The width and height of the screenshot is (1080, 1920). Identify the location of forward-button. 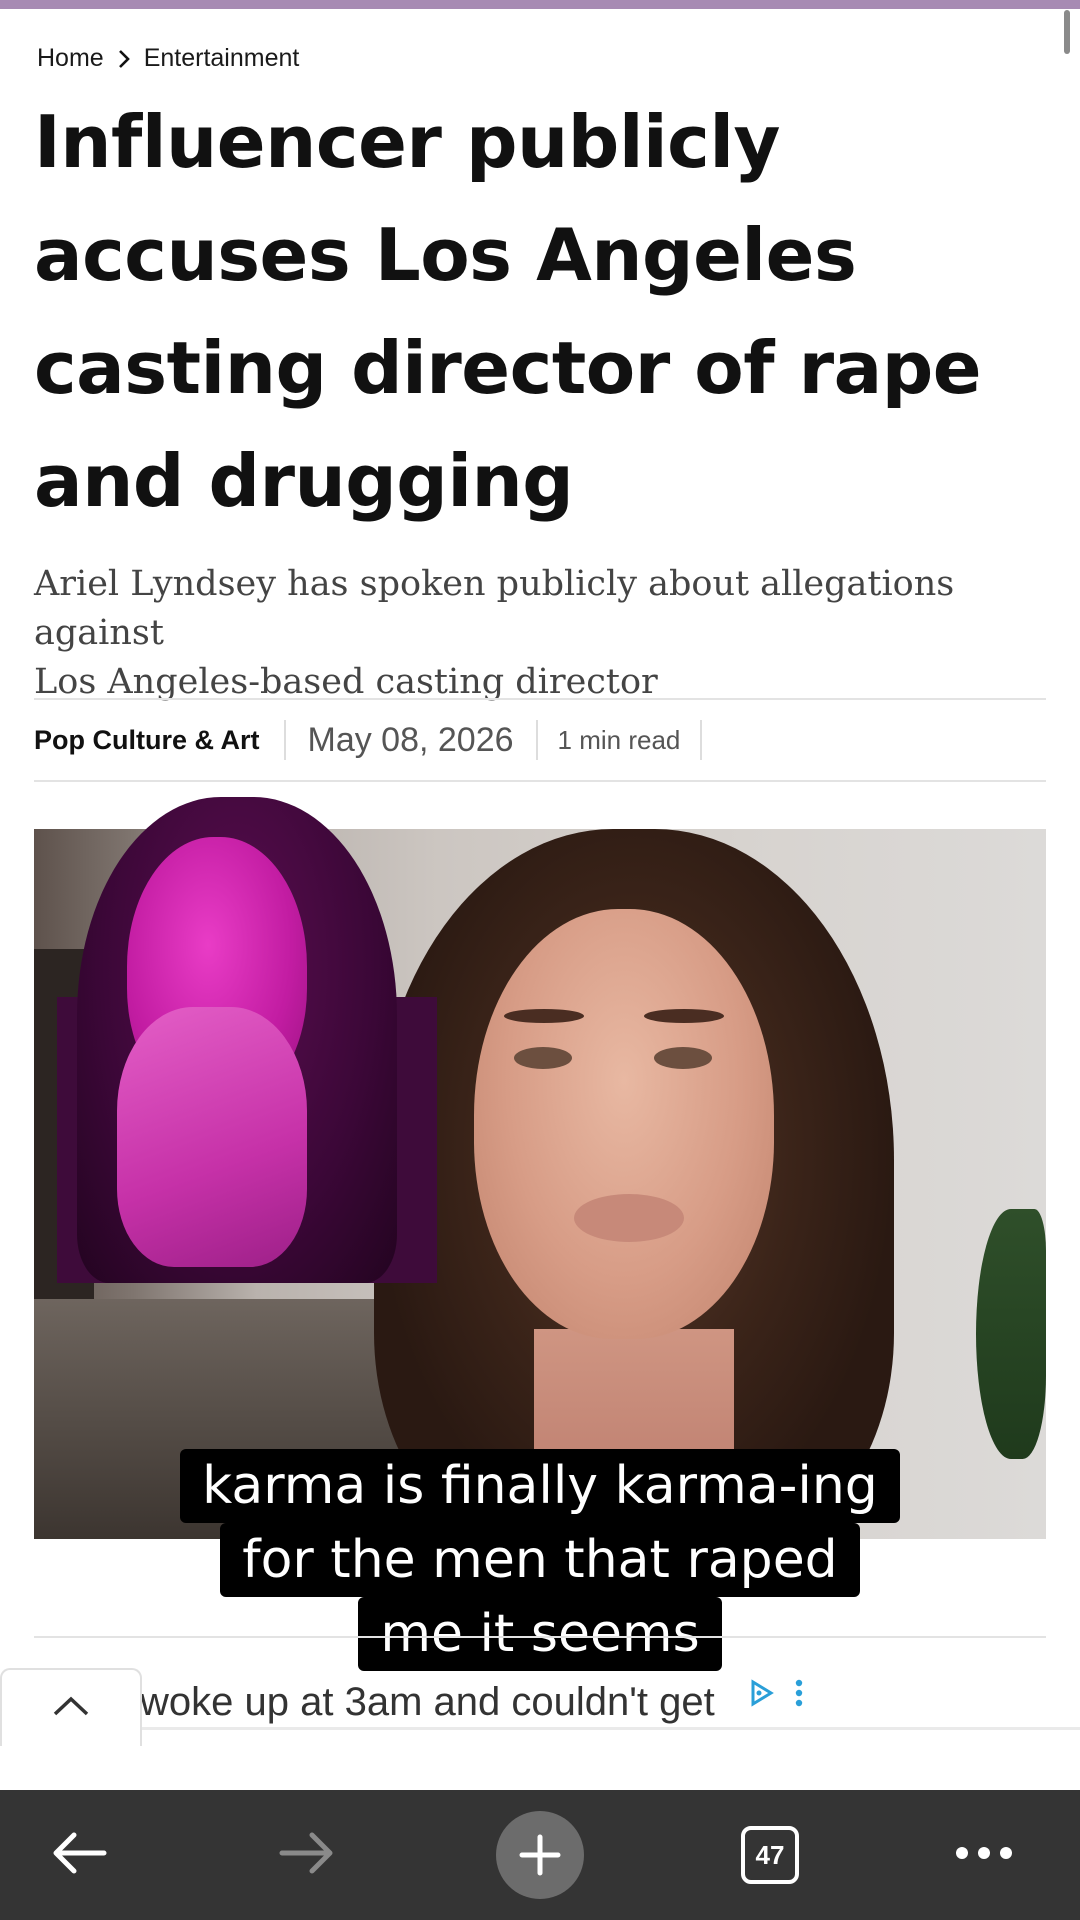
(308, 1855).